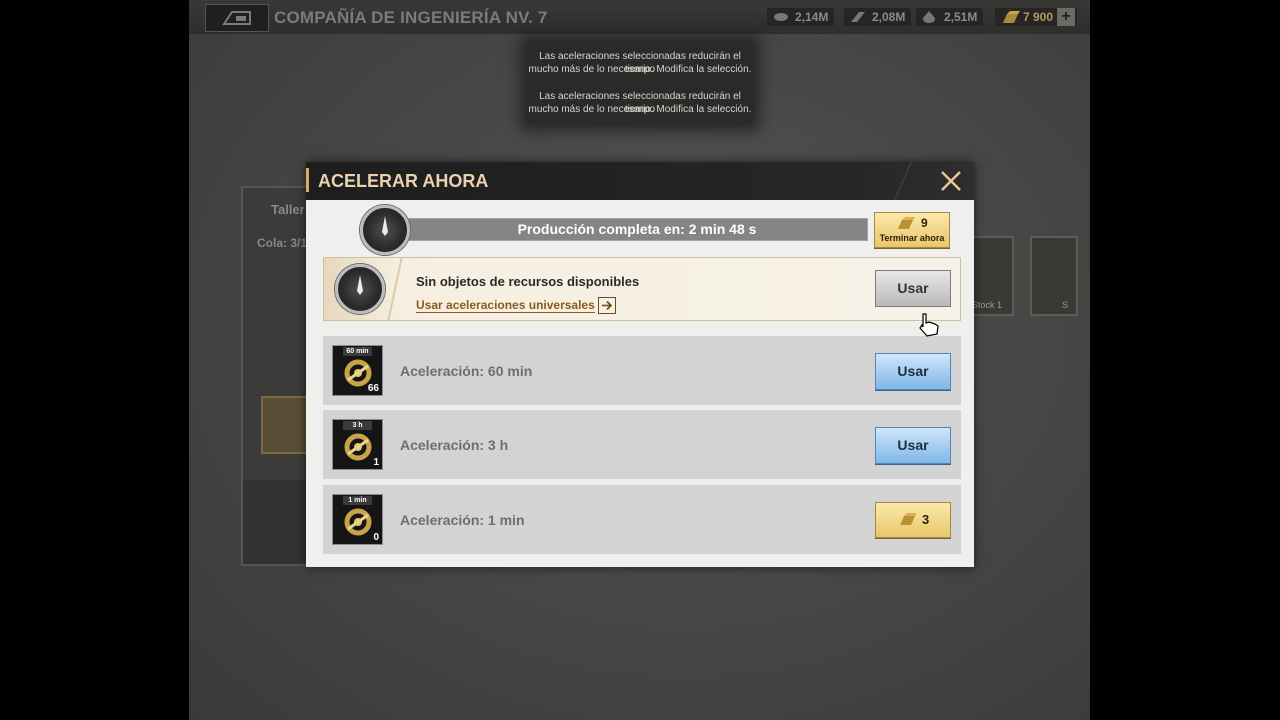 This screenshot has height=720, width=1280. I want to click on arrow-right-icon, so click(607, 305).